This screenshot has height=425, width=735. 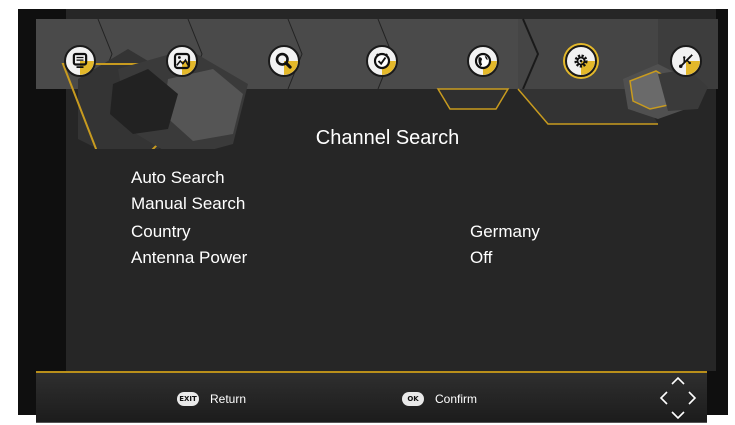 What do you see at coordinates (188, 399) in the screenshot?
I see `exit-key-icon: EXIT` at bounding box center [188, 399].